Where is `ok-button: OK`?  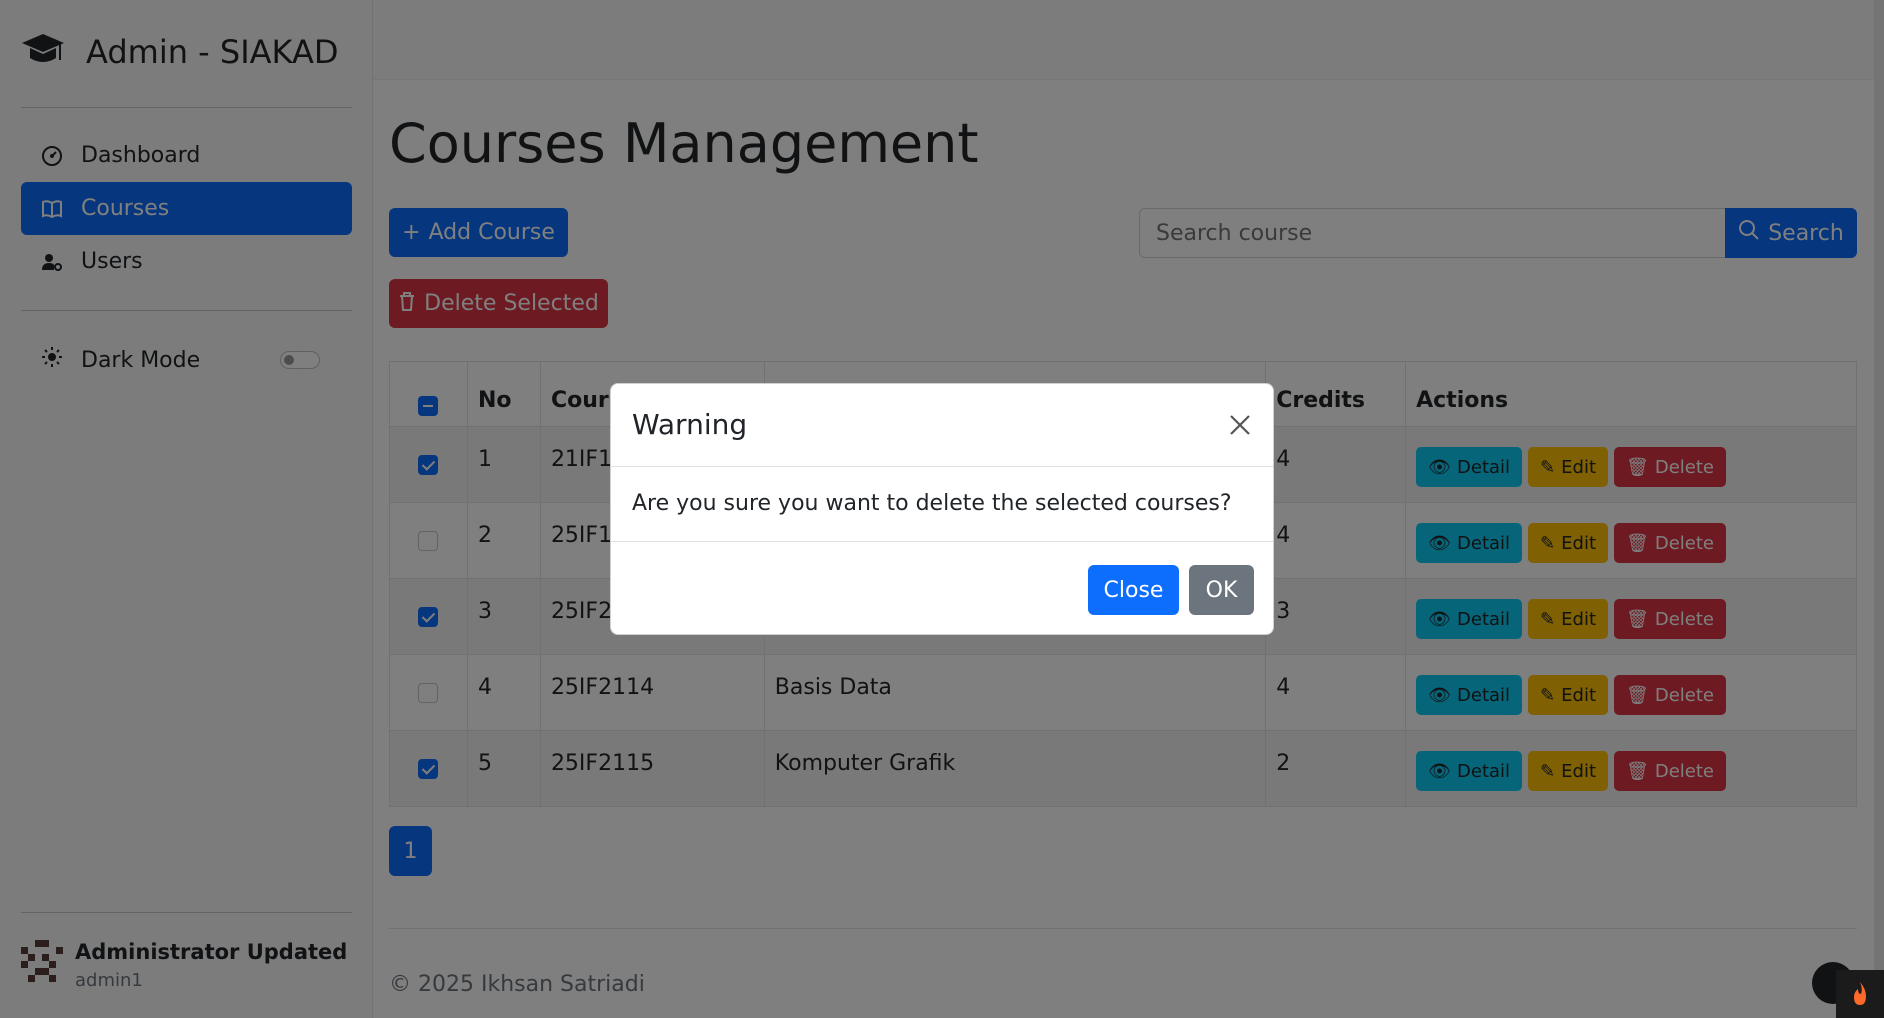
ok-button: OK is located at coordinates (1221, 590).